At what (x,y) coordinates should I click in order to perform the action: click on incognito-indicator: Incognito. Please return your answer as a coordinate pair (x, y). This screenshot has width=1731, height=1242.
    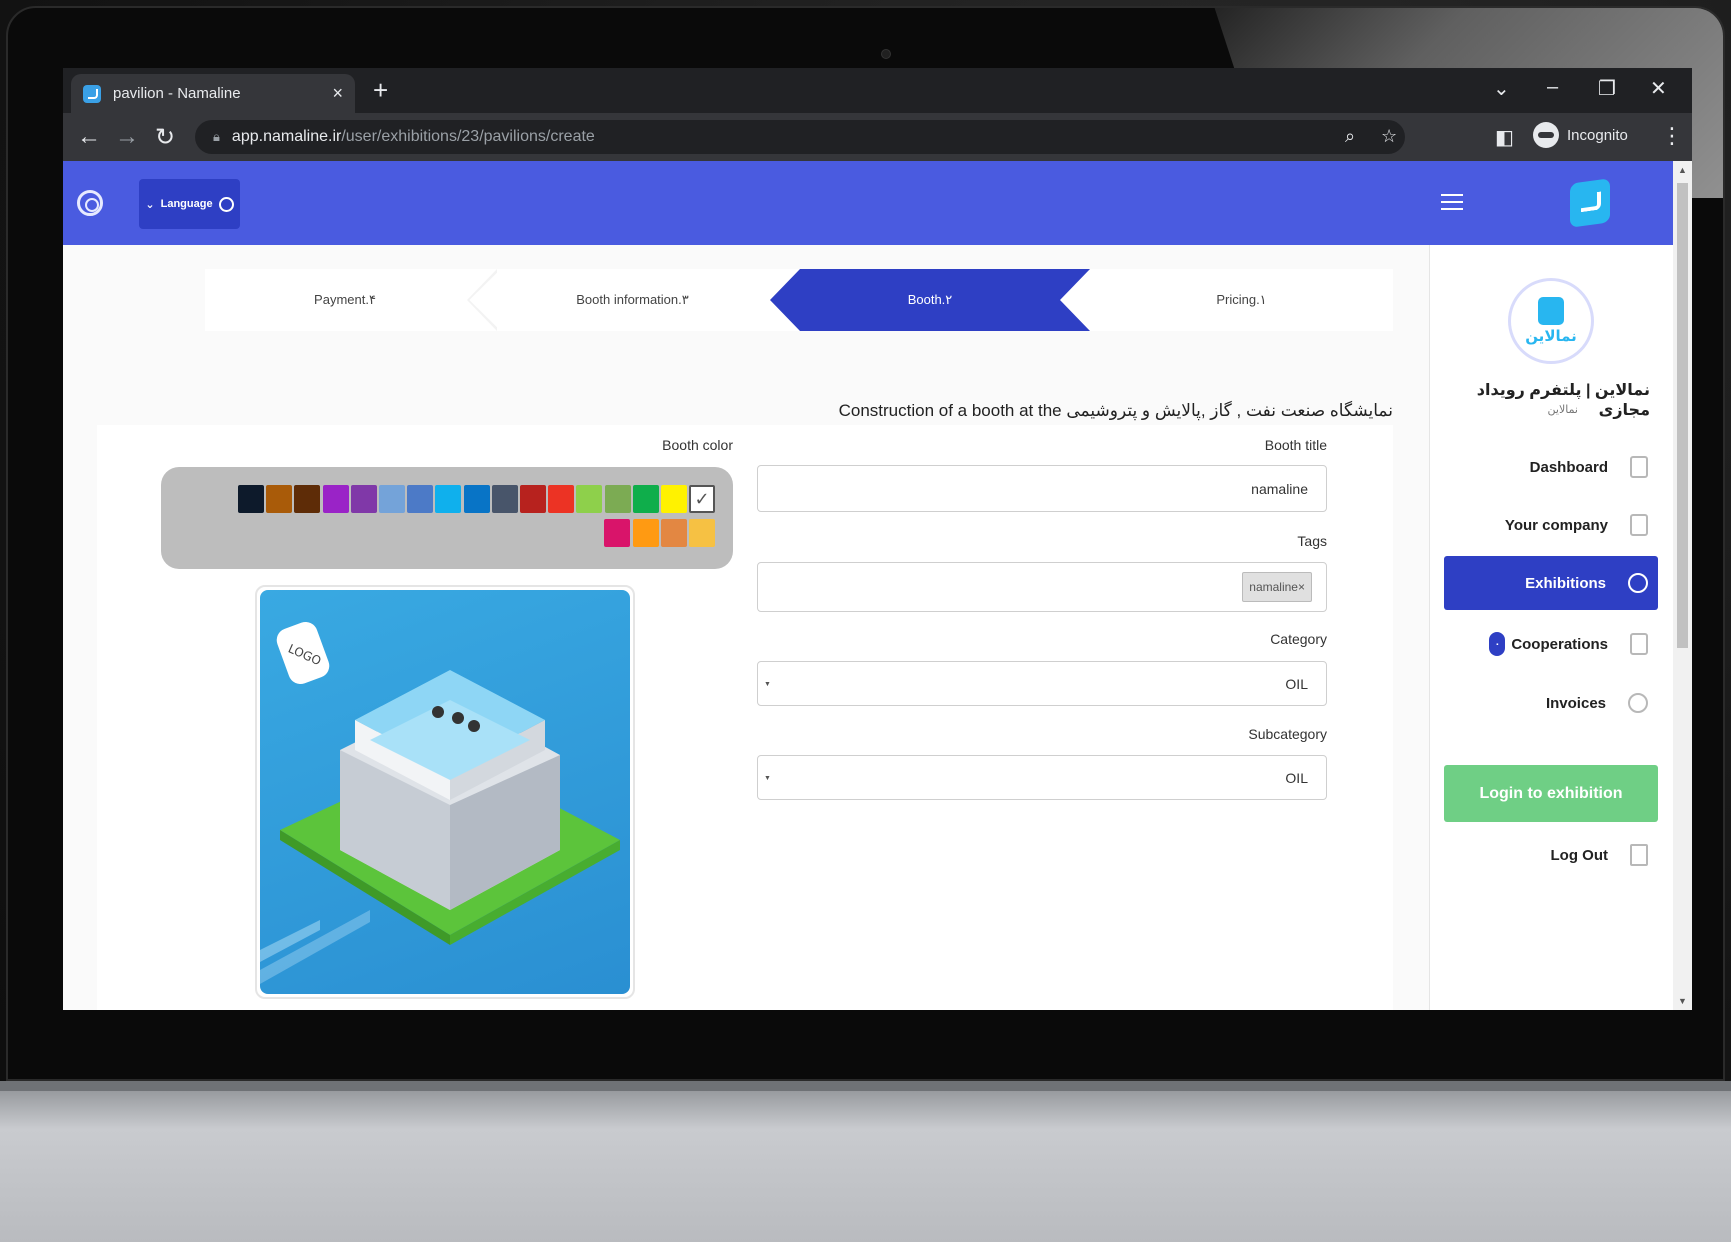
    Looking at the image, I should click on (1580, 135).